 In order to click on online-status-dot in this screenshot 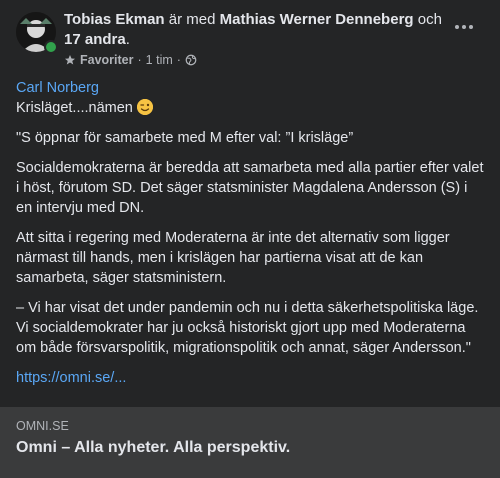, I will do `click(51, 47)`.